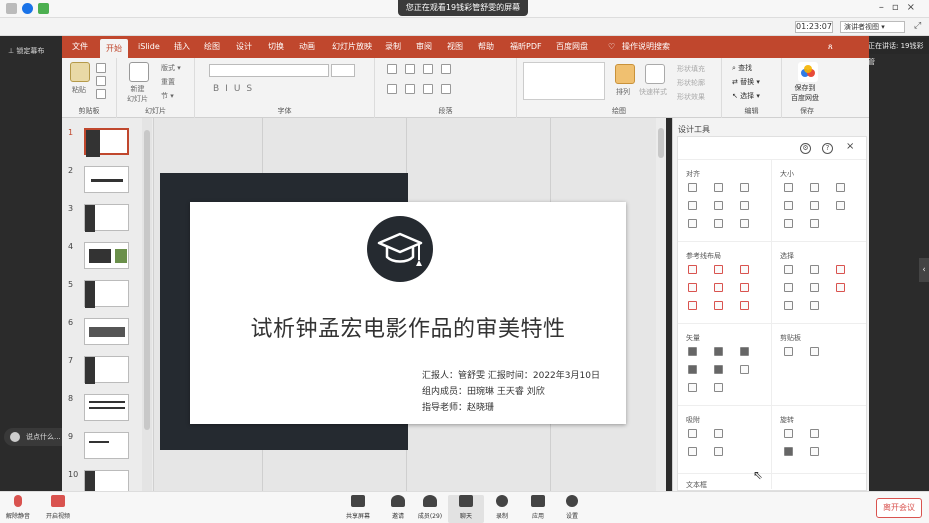  Describe the element at coordinates (917, 26) in the screenshot. I see `fullscreen-icon: ⤢` at that location.